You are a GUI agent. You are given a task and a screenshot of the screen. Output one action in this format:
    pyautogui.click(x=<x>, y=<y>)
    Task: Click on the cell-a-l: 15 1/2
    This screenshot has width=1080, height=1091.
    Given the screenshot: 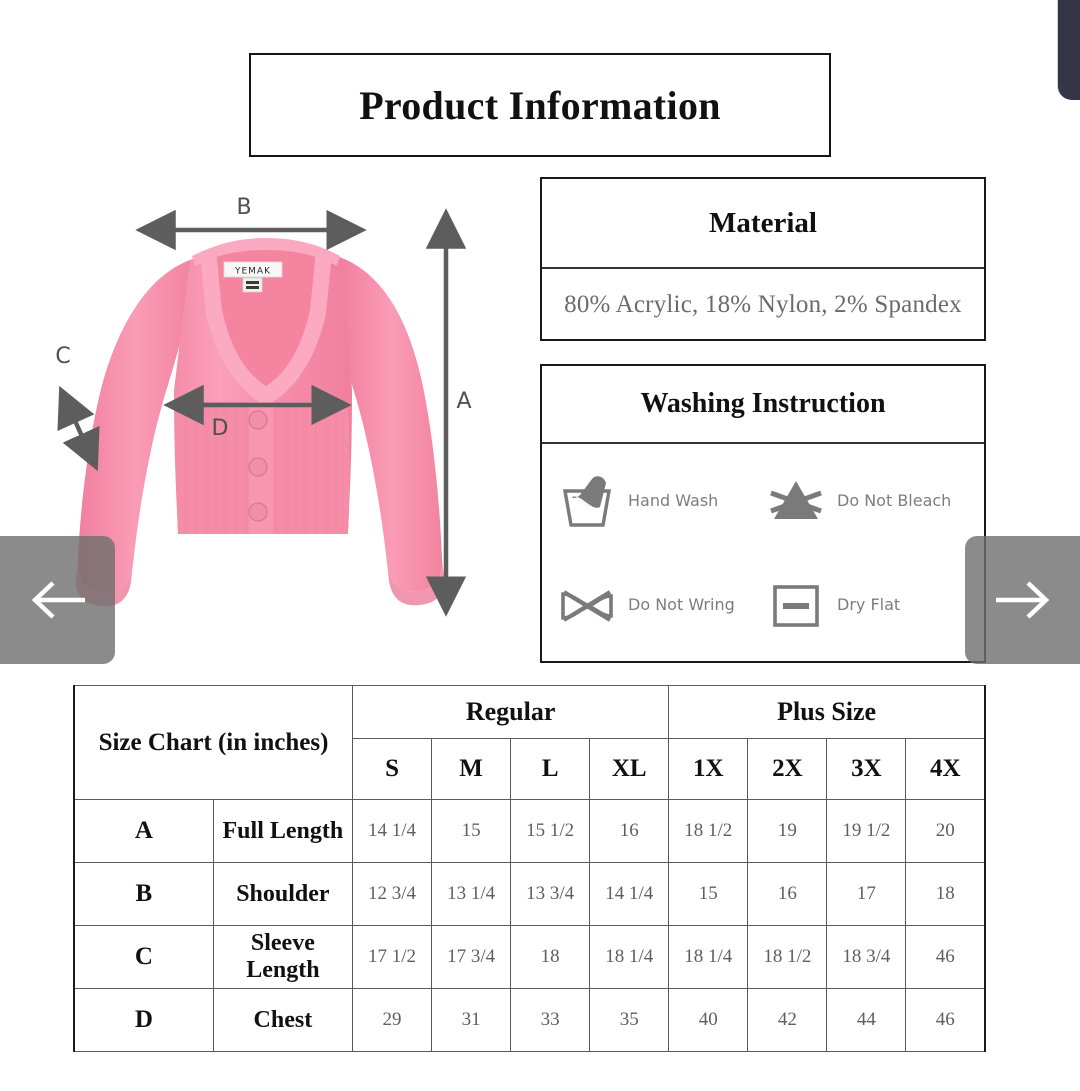 What is the action you would take?
    pyautogui.click(x=550, y=831)
    